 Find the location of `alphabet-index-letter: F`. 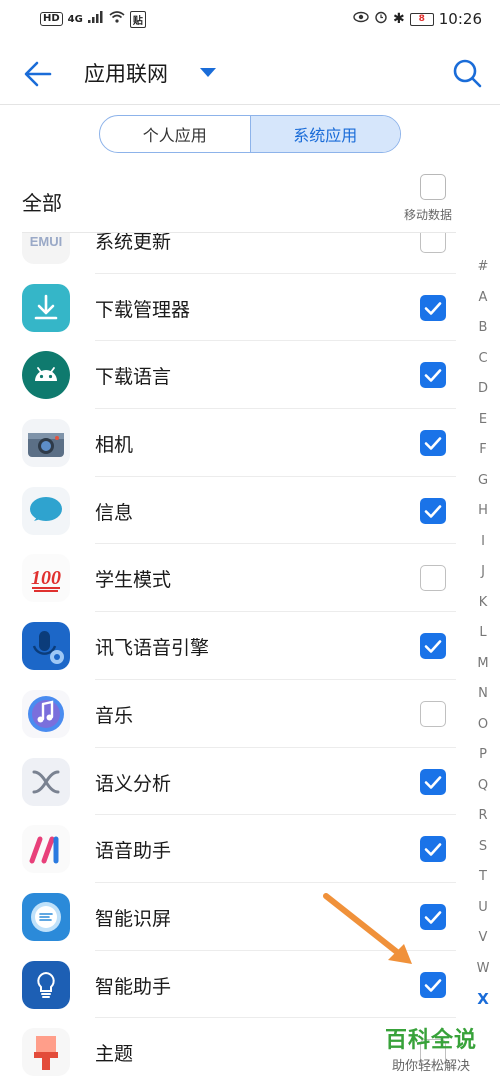

alphabet-index-letter: F is located at coordinates (482, 450).